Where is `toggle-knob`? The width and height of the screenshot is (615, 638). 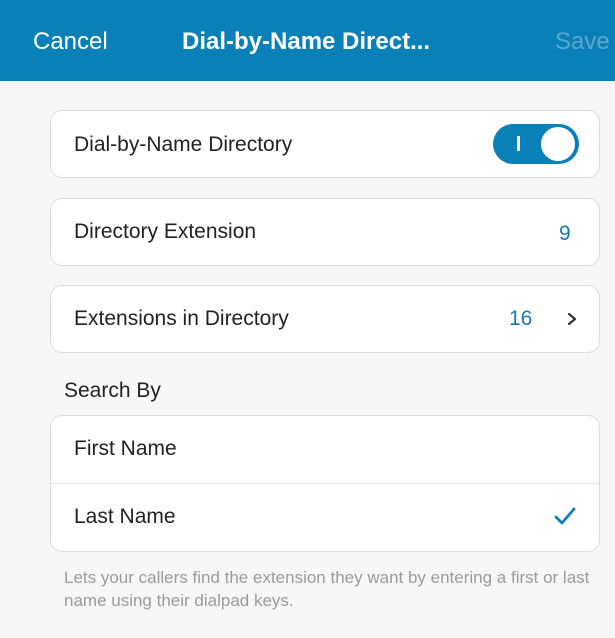
toggle-knob is located at coordinates (558, 144).